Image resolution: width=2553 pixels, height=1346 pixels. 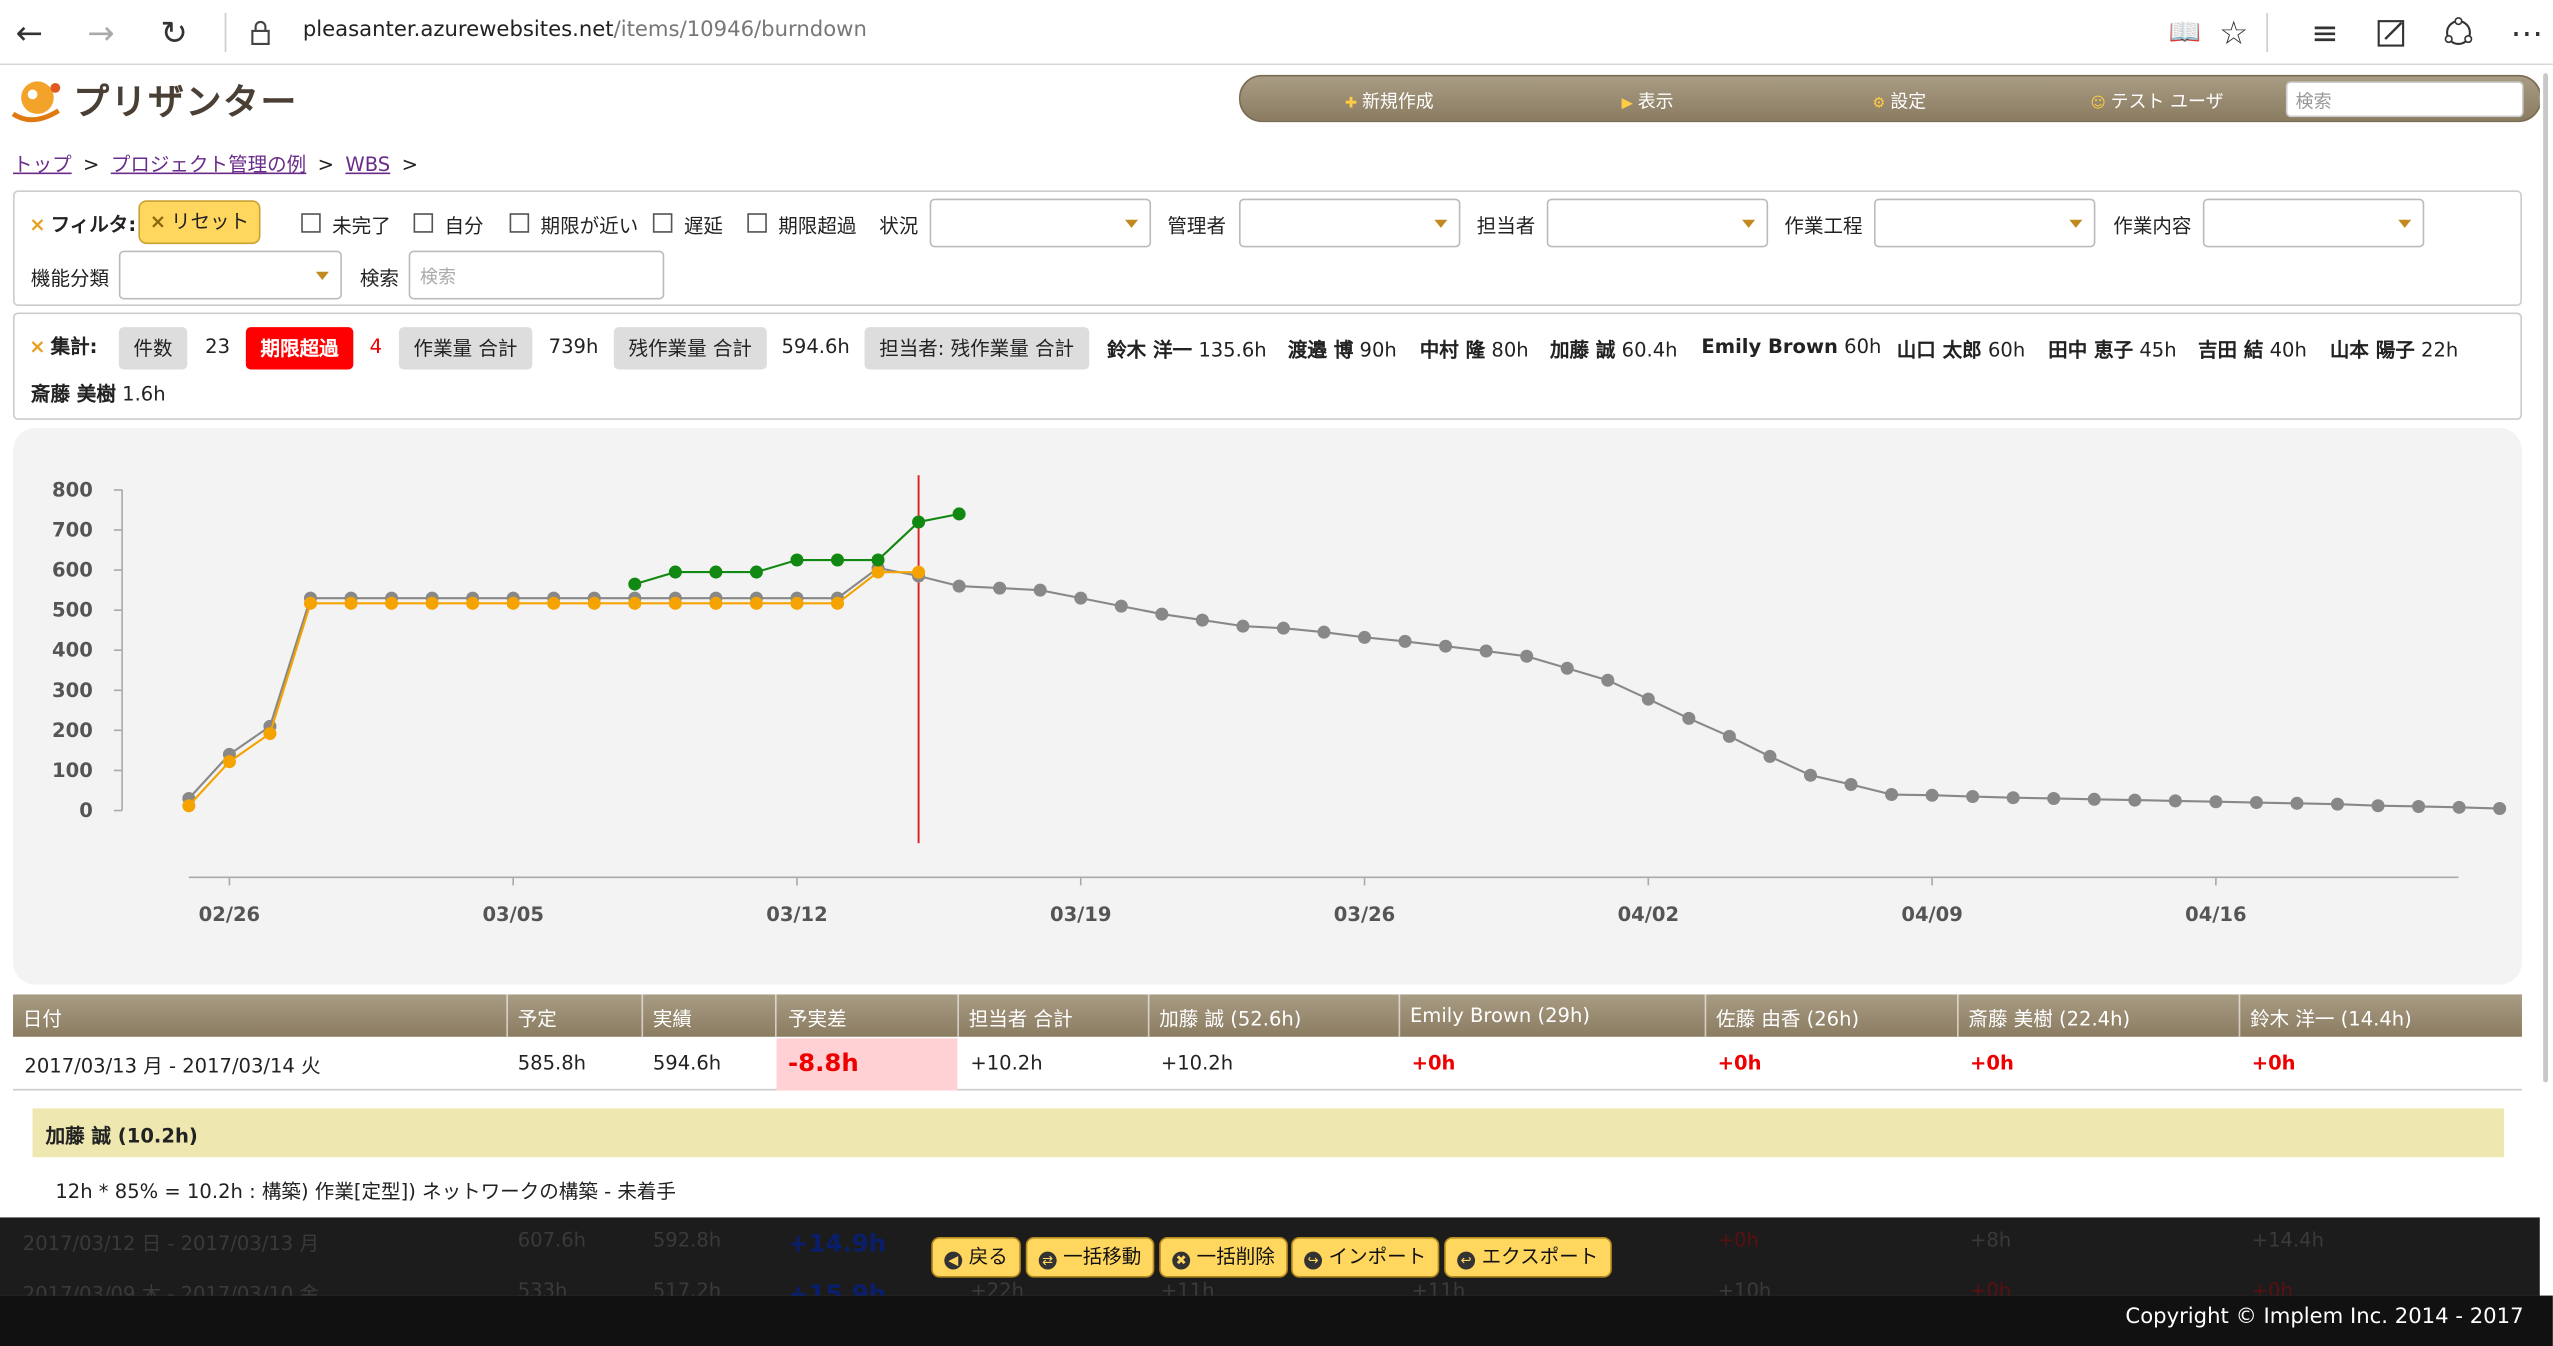 I want to click on forward-icon: →, so click(x=100, y=32).